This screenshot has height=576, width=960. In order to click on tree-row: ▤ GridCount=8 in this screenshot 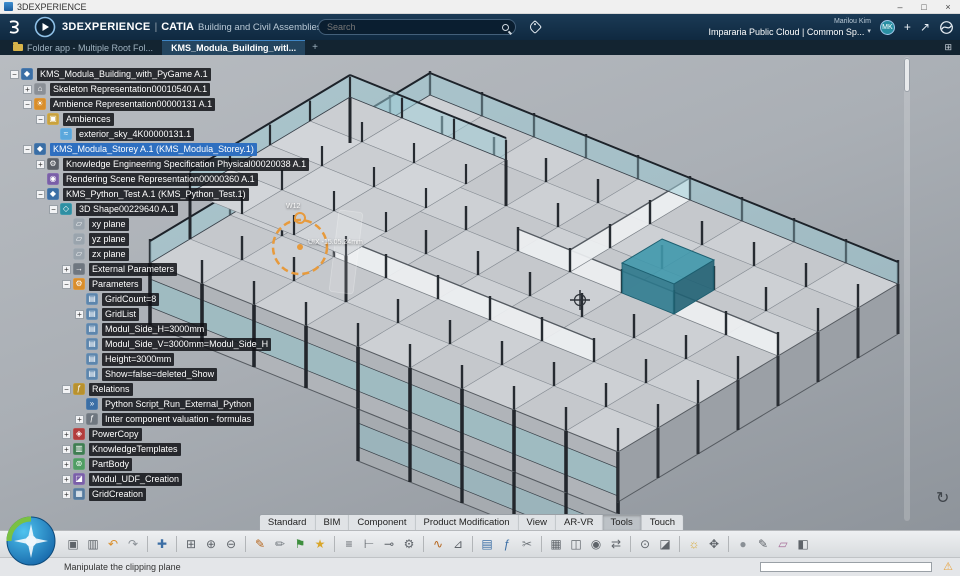, I will do `click(159, 299)`.